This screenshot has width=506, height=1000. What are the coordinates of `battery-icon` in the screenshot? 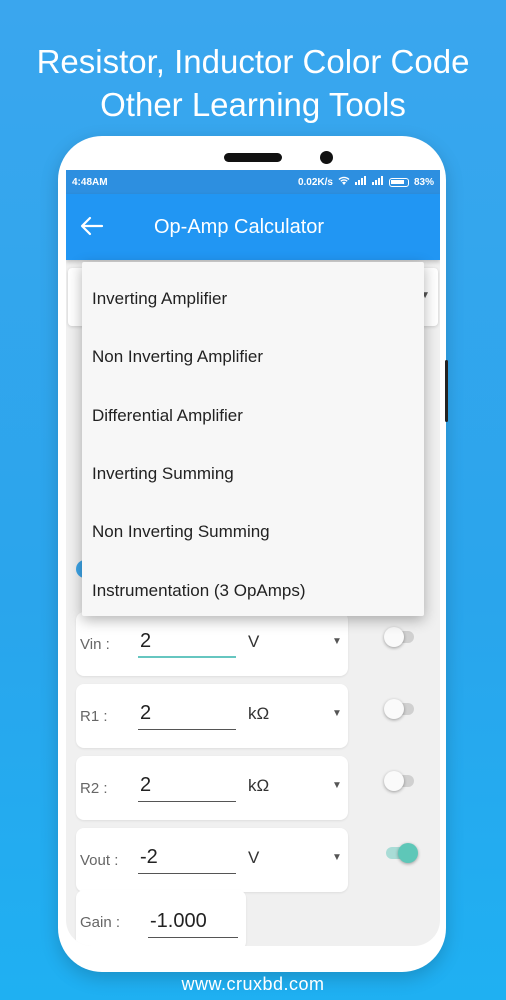 It's located at (398, 182).